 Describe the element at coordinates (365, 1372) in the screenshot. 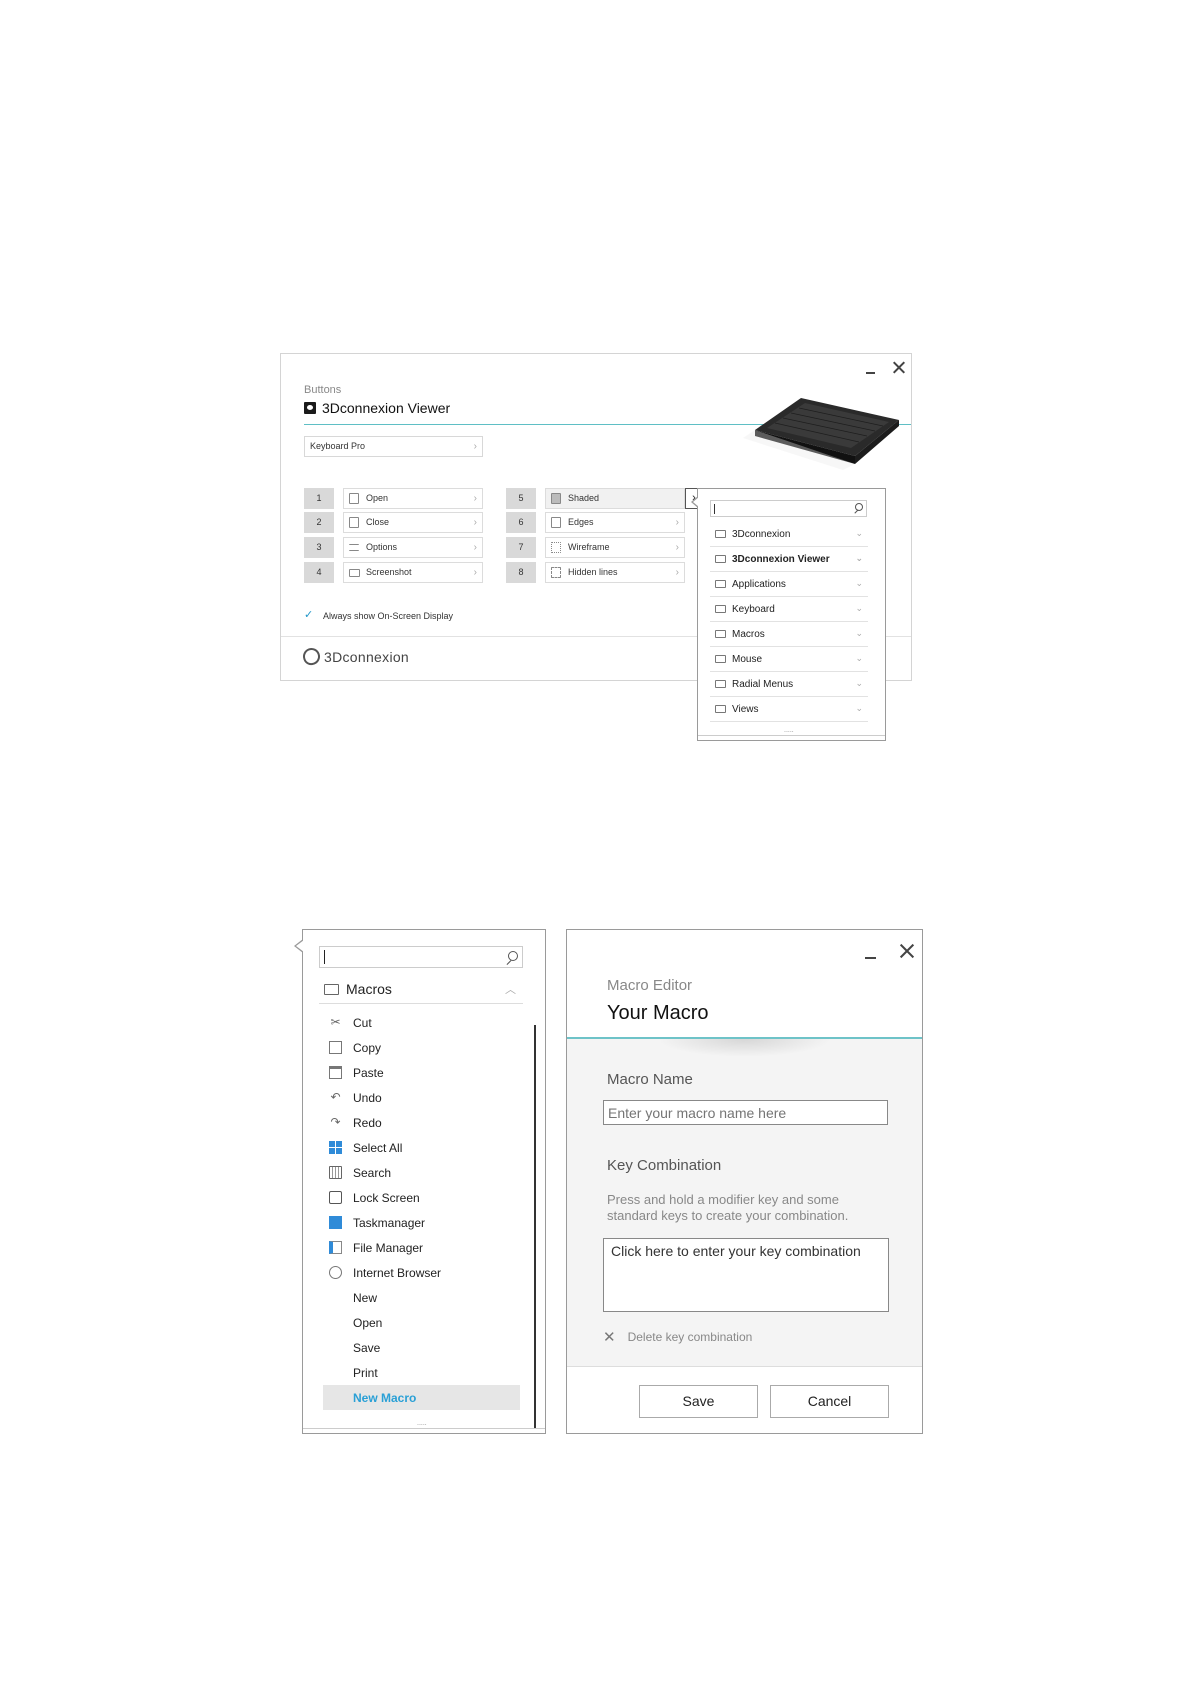

I see `macro-label: Print` at that location.